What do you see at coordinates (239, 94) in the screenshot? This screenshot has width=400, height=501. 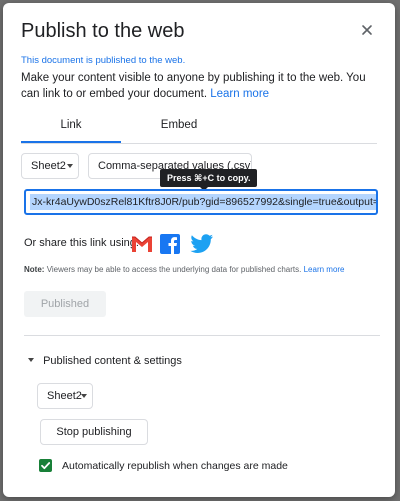 I see `learn-more-link: Learn more` at bounding box center [239, 94].